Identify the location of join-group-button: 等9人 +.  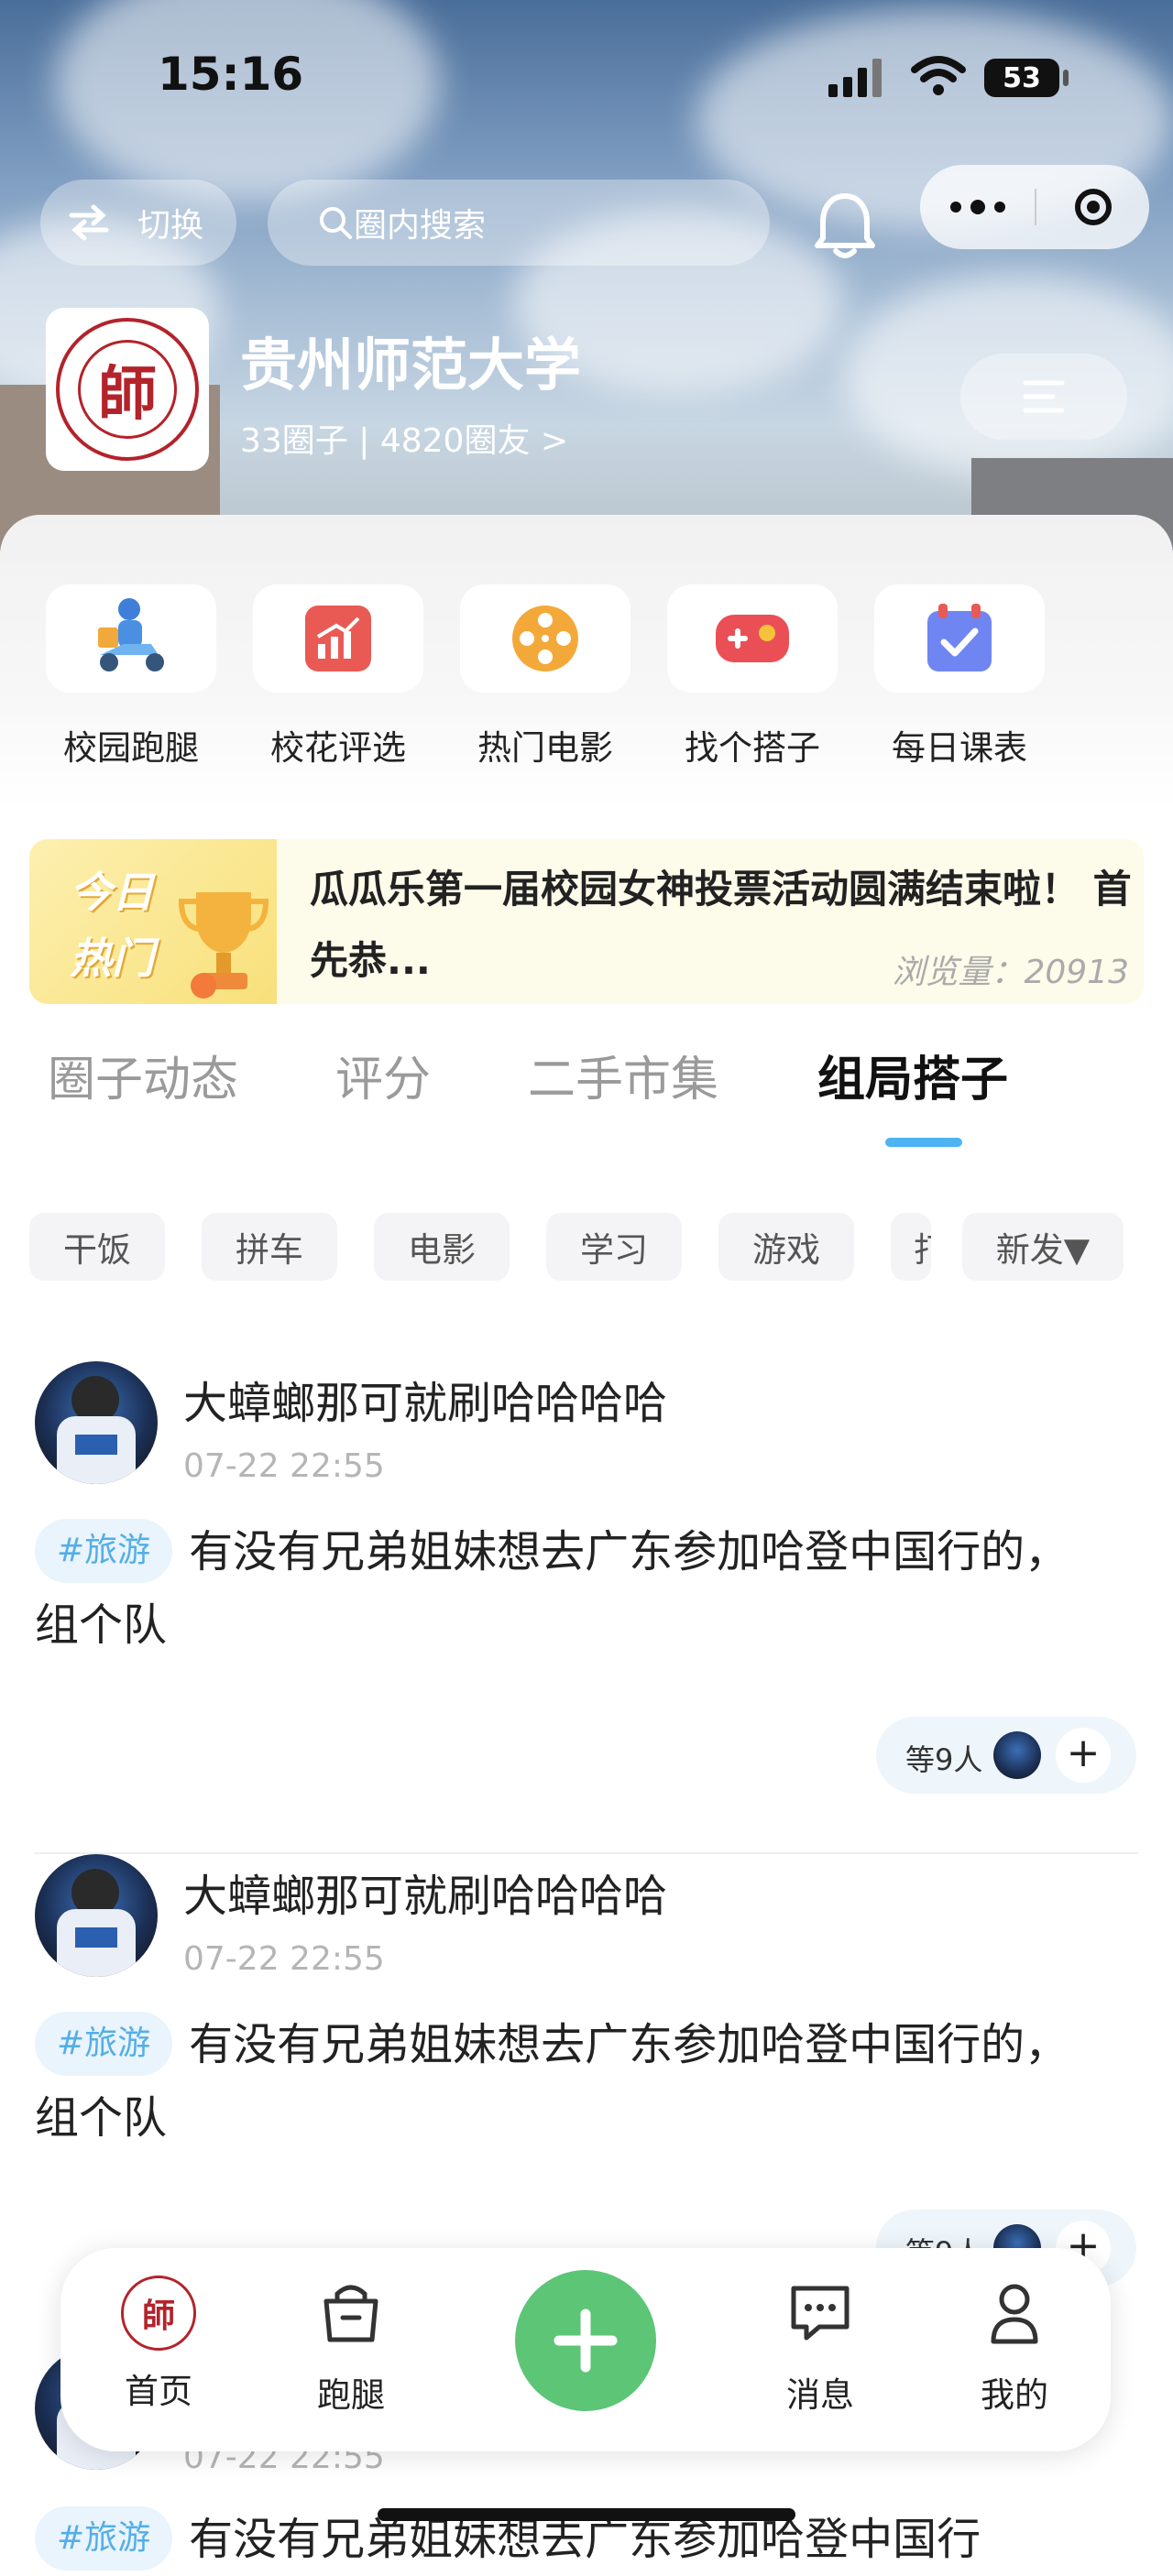
(1006, 1756).